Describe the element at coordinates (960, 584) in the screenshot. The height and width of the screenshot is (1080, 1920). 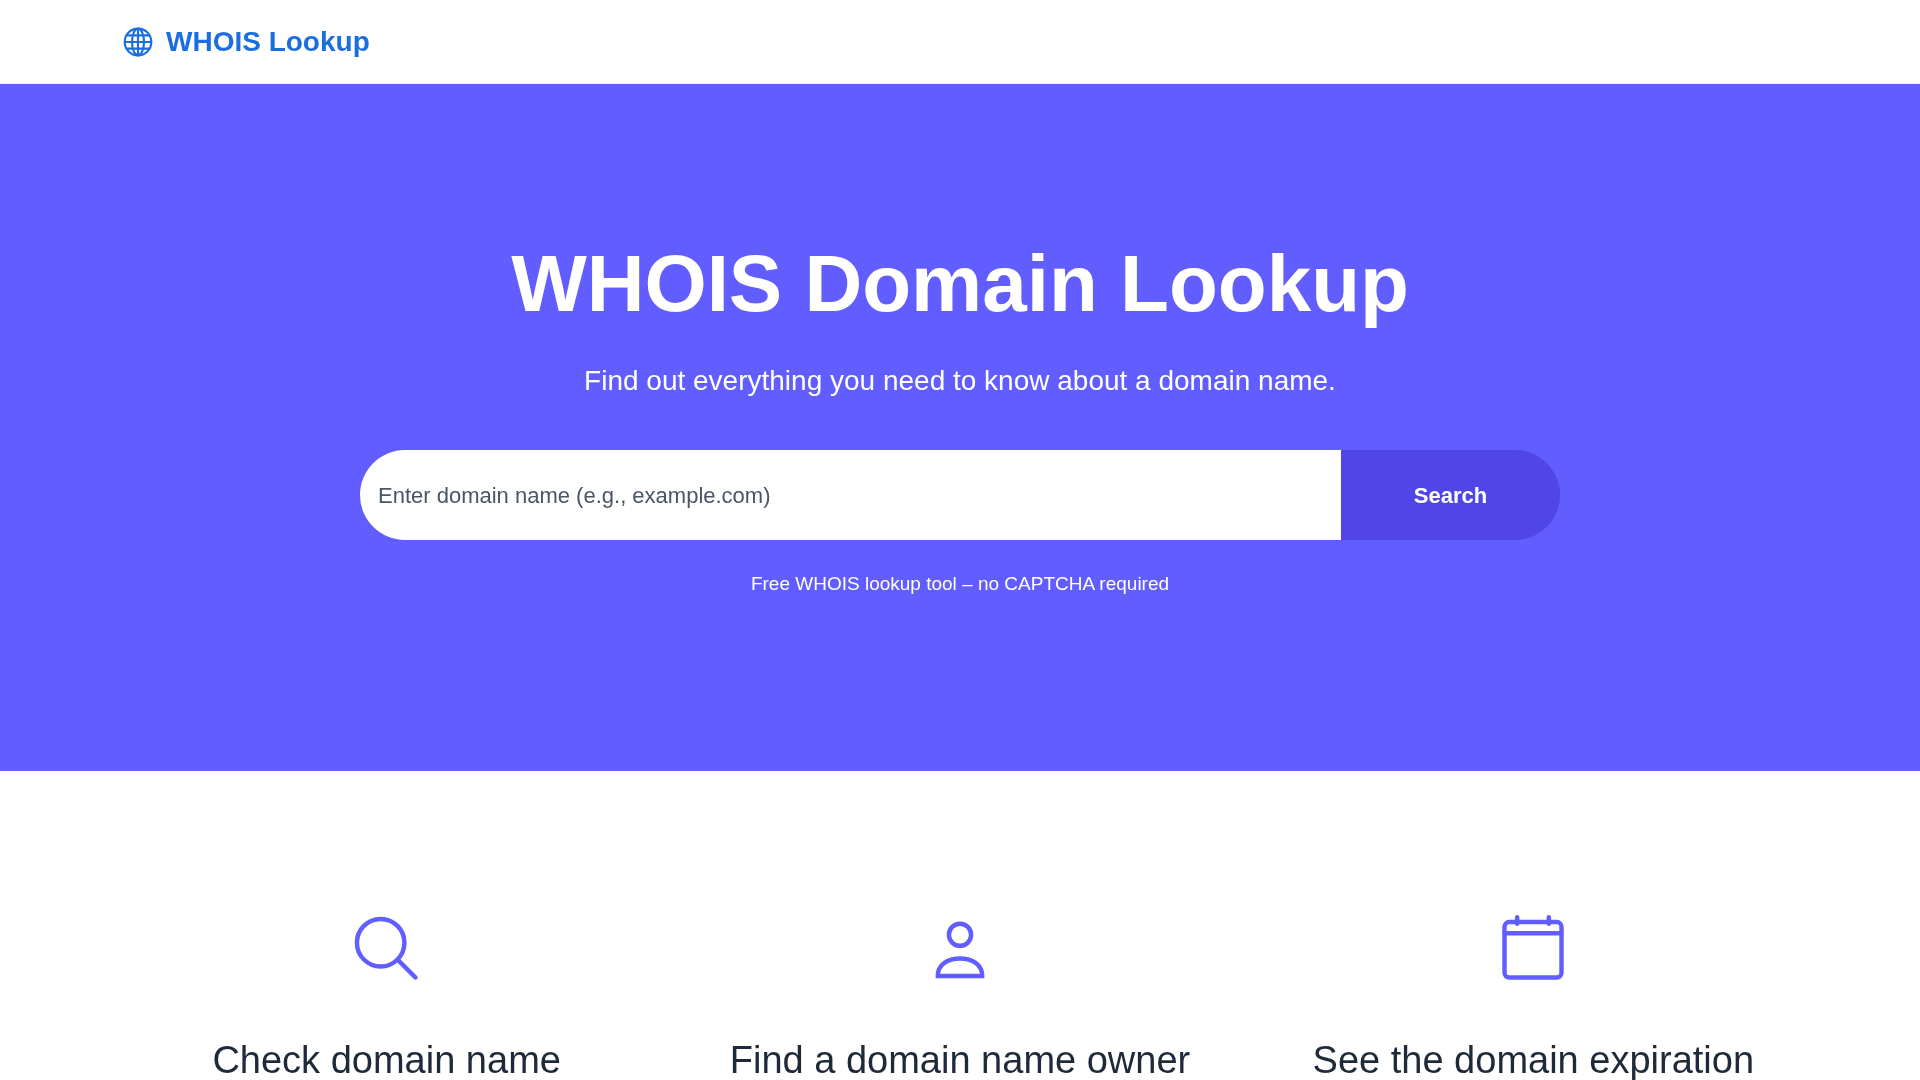
I see `hero-note: Free WHOIS lookup tool – no CAPTCHA required` at that location.